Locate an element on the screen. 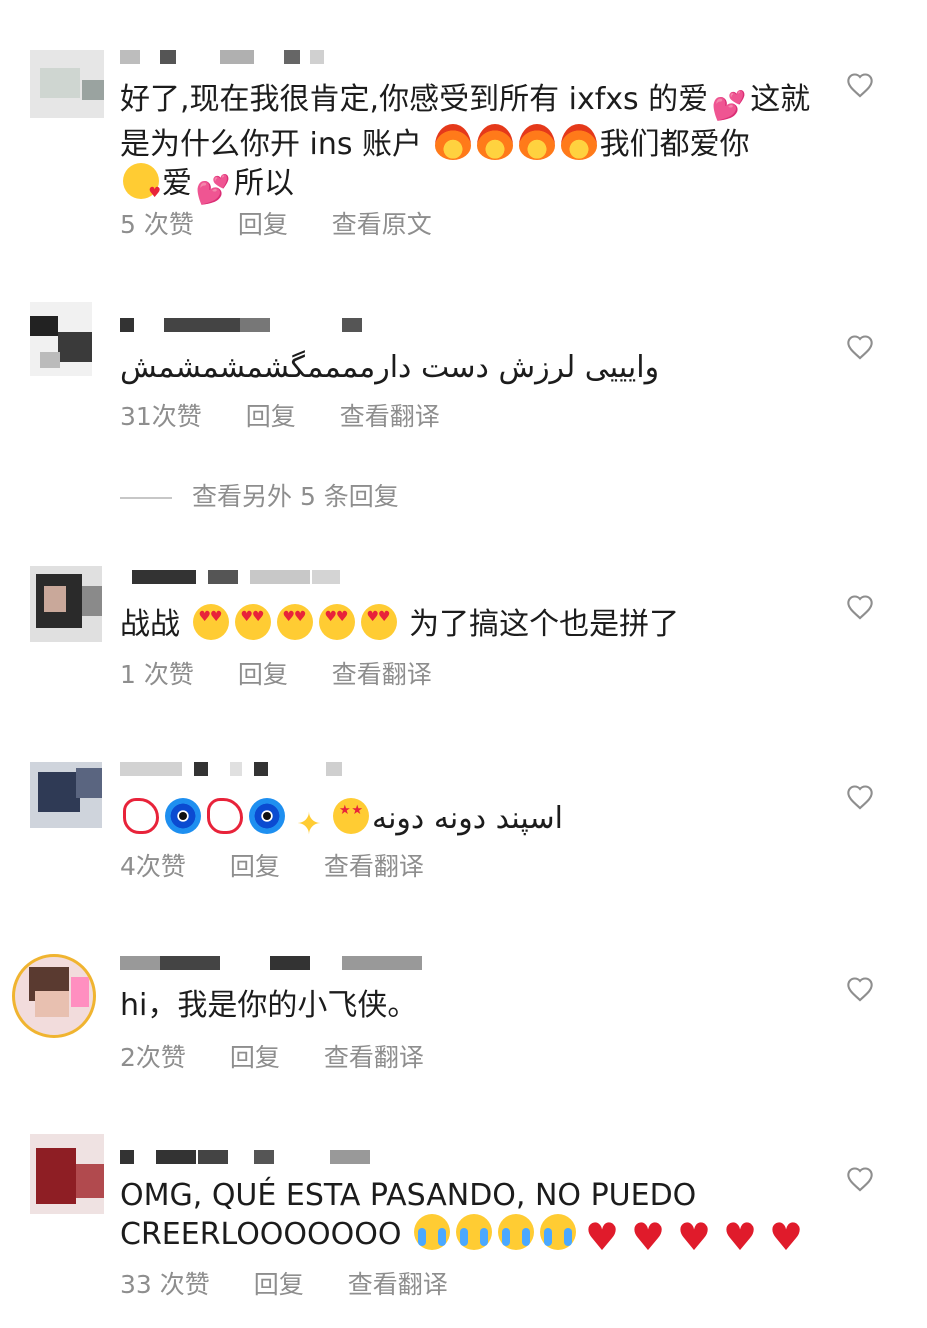  comment-text: hi，我是你的小飞侠。 is located at coordinates (269, 1005).